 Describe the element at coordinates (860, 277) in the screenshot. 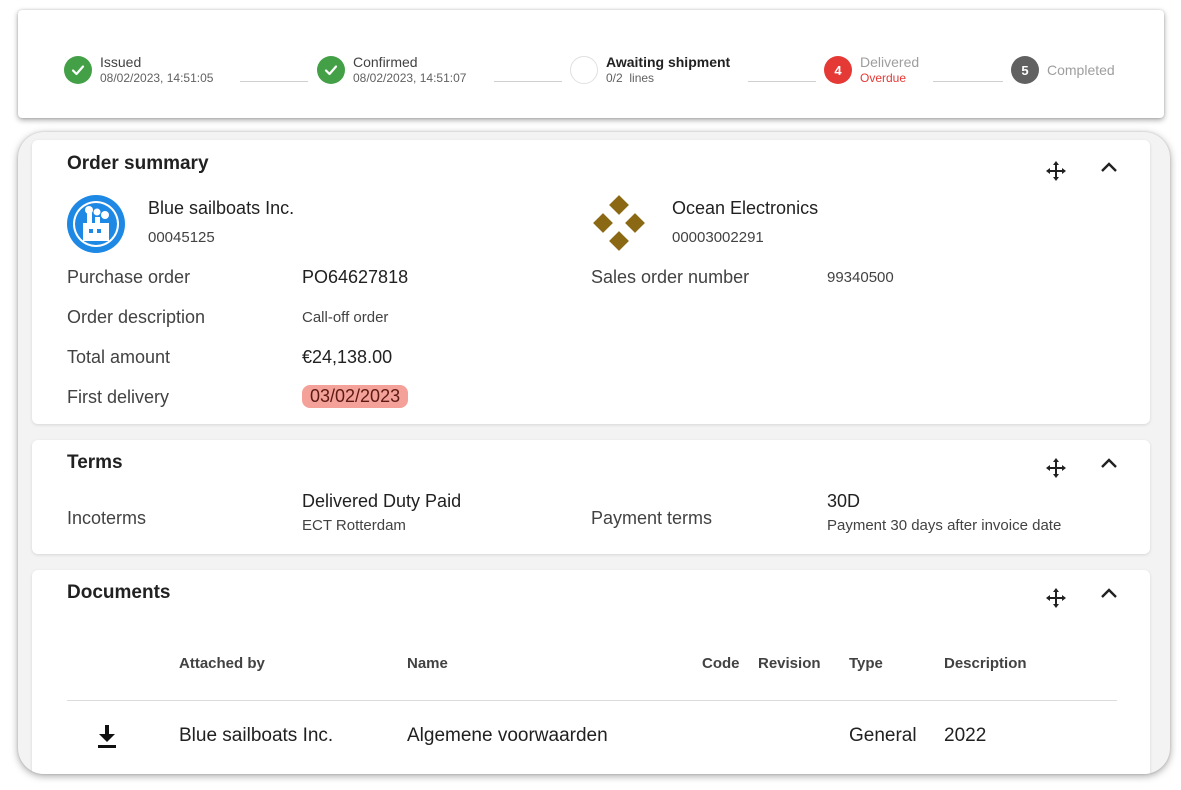

I see `sales-order-value: 99340500` at that location.